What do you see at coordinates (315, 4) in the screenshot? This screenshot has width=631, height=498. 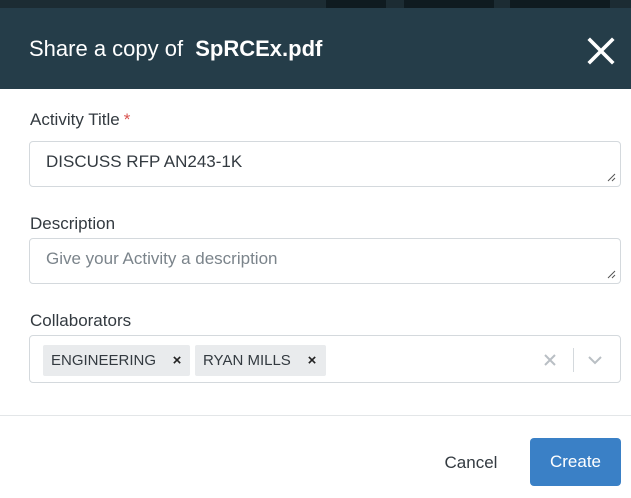 I see `background-app-strip` at bounding box center [315, 4].